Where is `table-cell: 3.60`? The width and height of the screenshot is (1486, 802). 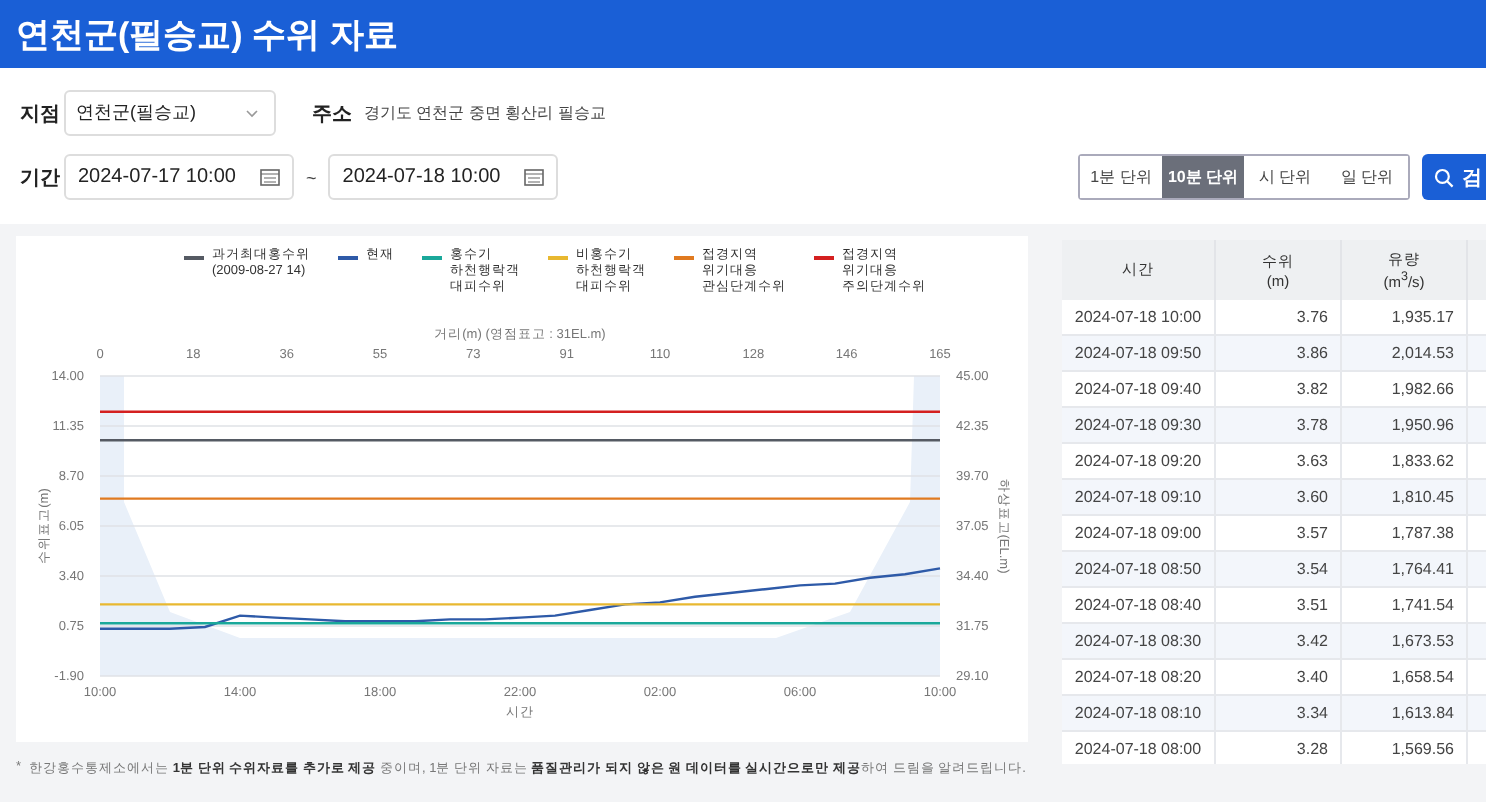
table-cell: 3.60 is located at coordinates (1278, 497).